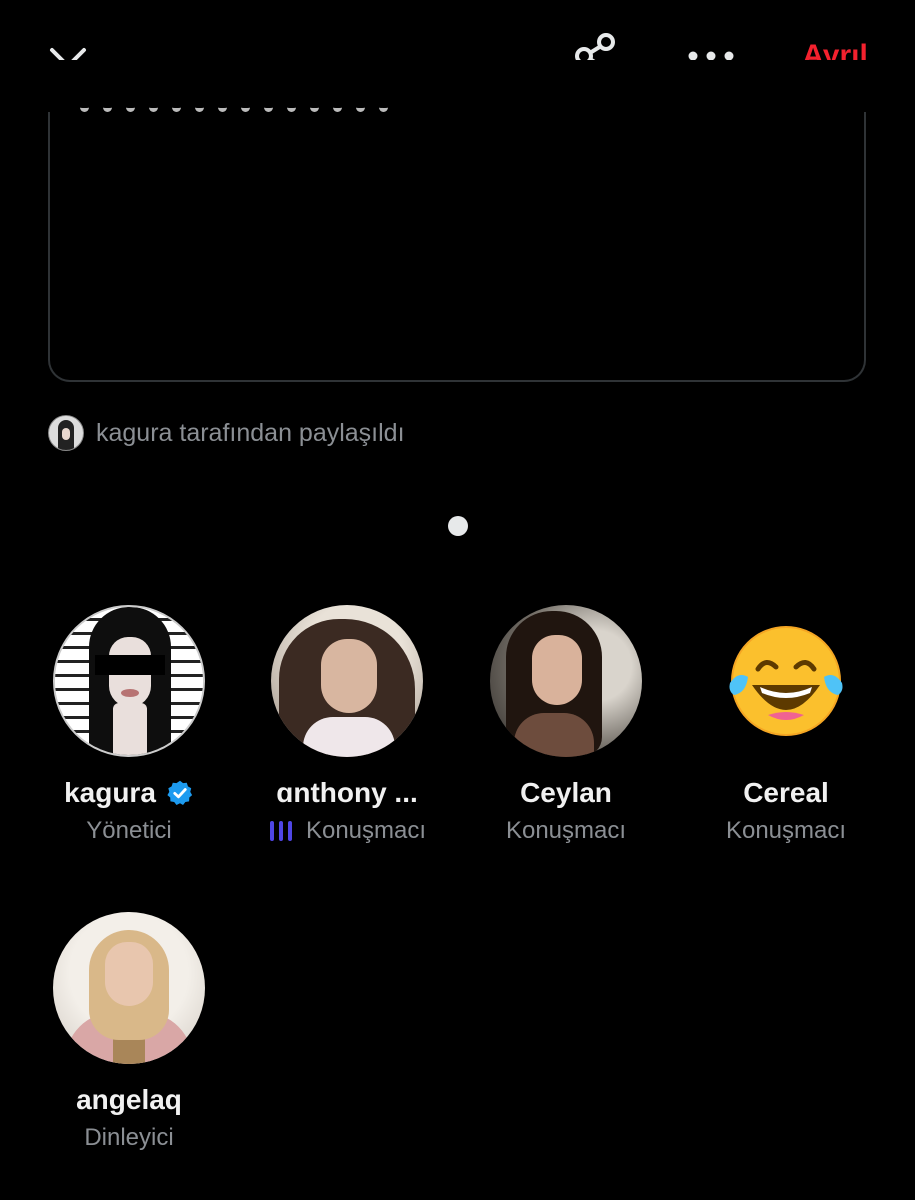 The image size is (915, 1200). What do you see at coordinates (366, 830) in the screenshot?
I see `participant-role-text: Konuşmacı` at bounding box center [366, 830].